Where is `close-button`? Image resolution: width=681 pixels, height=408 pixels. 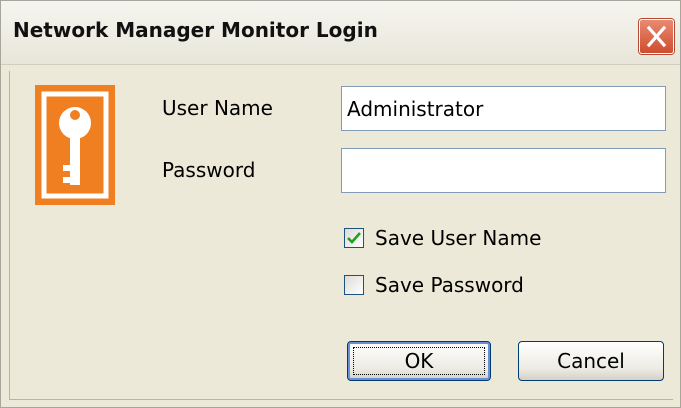 close-button is located at coordinates (656, 36).